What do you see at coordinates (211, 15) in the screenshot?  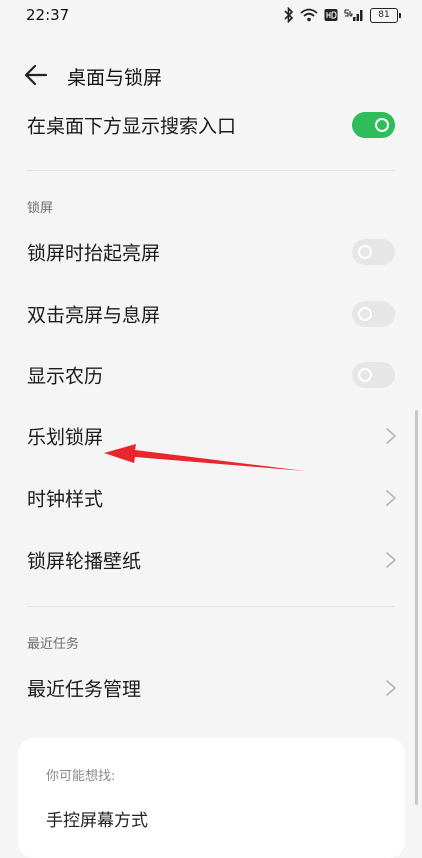 I see `status-bar: 22:37 81` at bounding box center [211, 15].